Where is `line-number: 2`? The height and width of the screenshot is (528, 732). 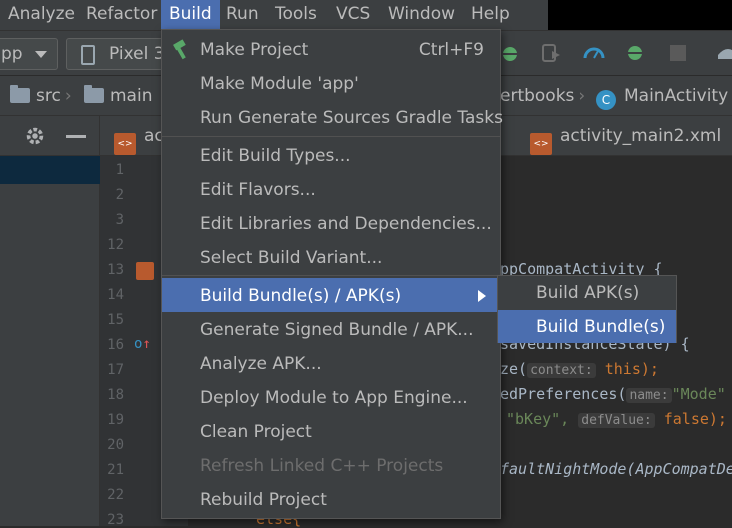
line-number: 2 is located at coordinates (119, 195).